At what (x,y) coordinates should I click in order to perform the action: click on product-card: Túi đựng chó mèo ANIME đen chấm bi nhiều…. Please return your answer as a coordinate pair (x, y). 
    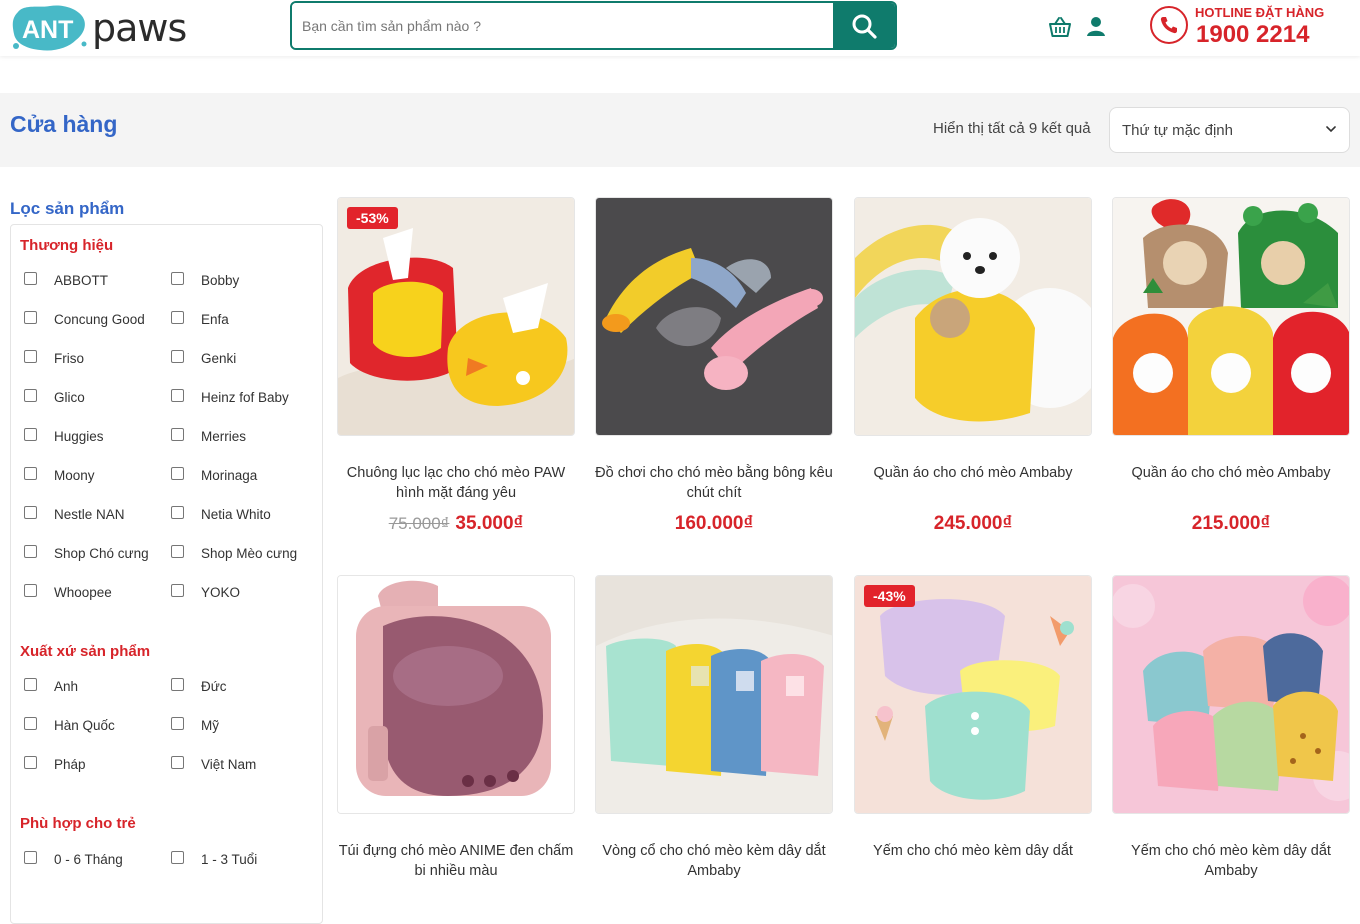
    Looking at the image, I should click on (456, 727).